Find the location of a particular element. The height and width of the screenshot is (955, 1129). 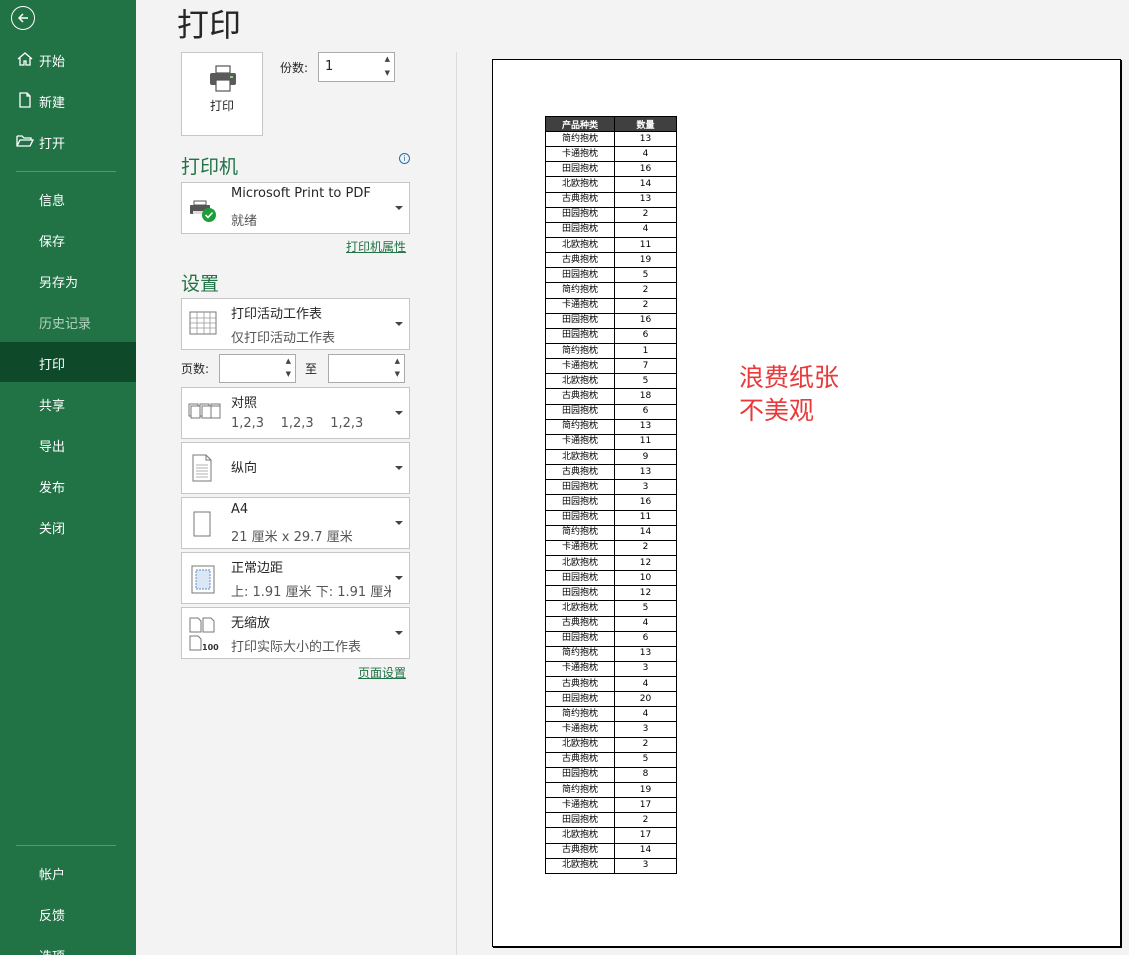

nav-label: 信息 is located at coordinates (52, 201).